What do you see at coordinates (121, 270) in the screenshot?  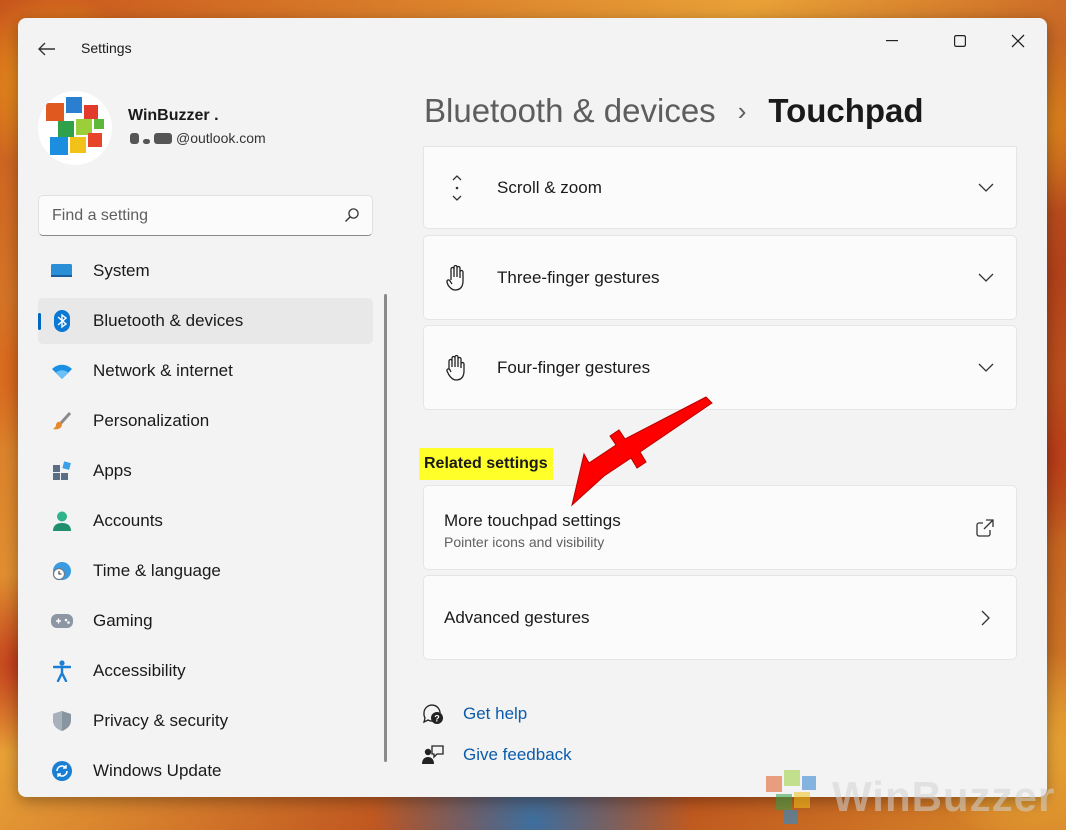 I see `sidebar-item-label: System` at bounding box center [121, 270].